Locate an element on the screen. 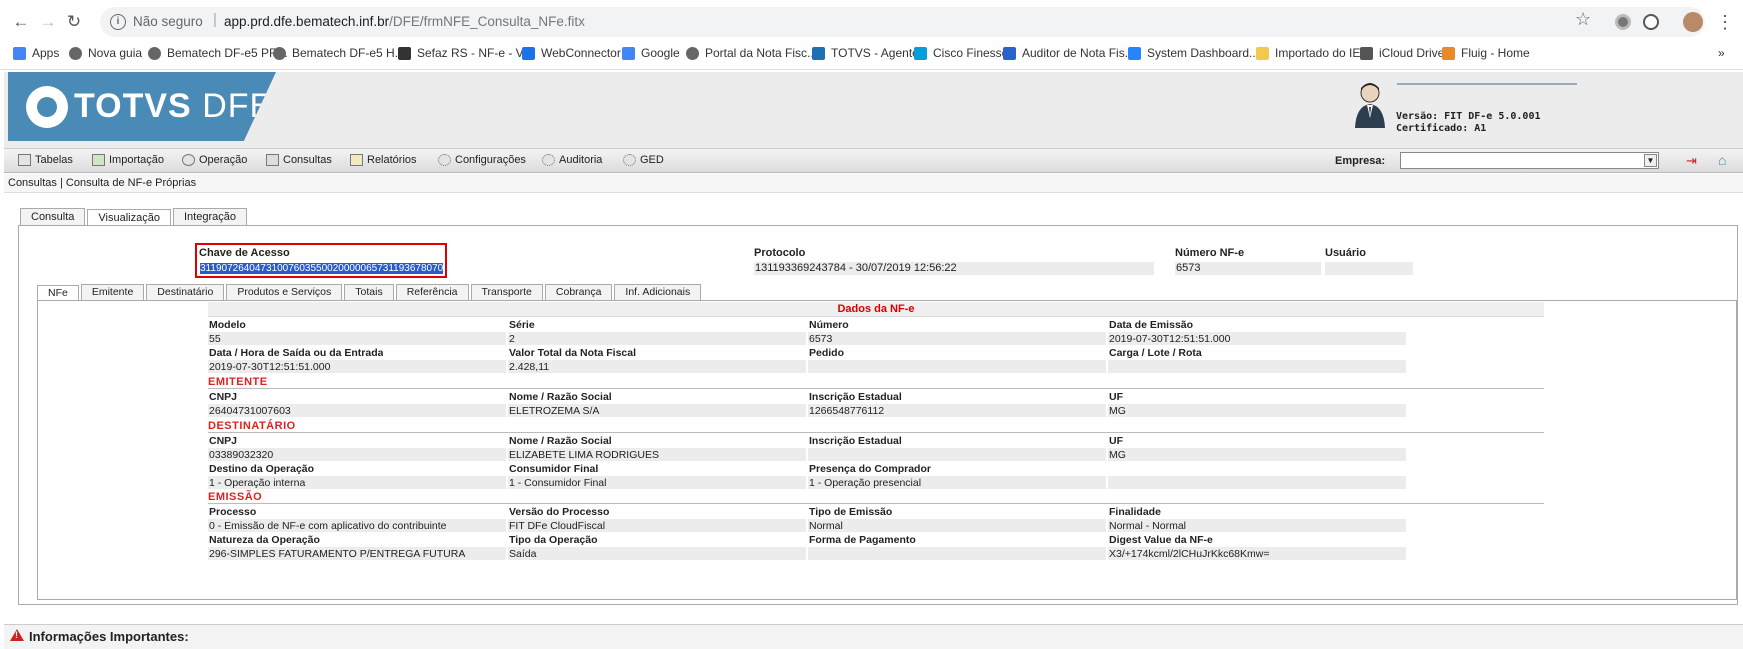  bookmark-item: Apps is located at coordinates (36, 53).